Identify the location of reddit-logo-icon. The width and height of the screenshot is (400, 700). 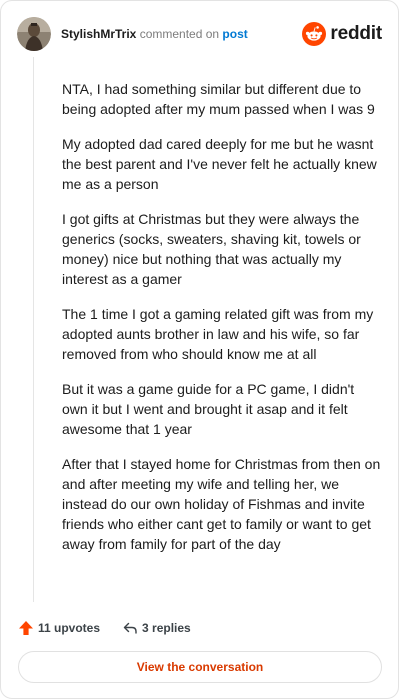
(314, 34).